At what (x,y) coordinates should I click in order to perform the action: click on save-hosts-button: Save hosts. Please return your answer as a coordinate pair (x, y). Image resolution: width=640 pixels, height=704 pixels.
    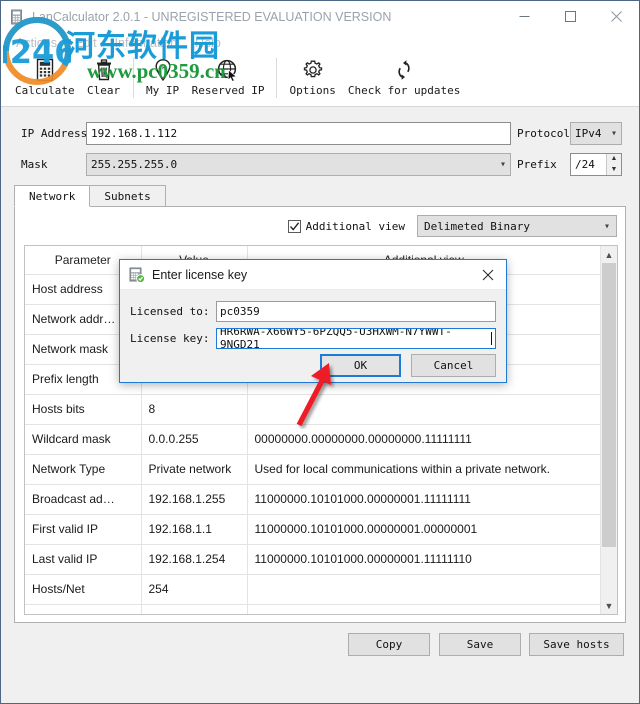
    Looking at the image, I should click on (576, 644).